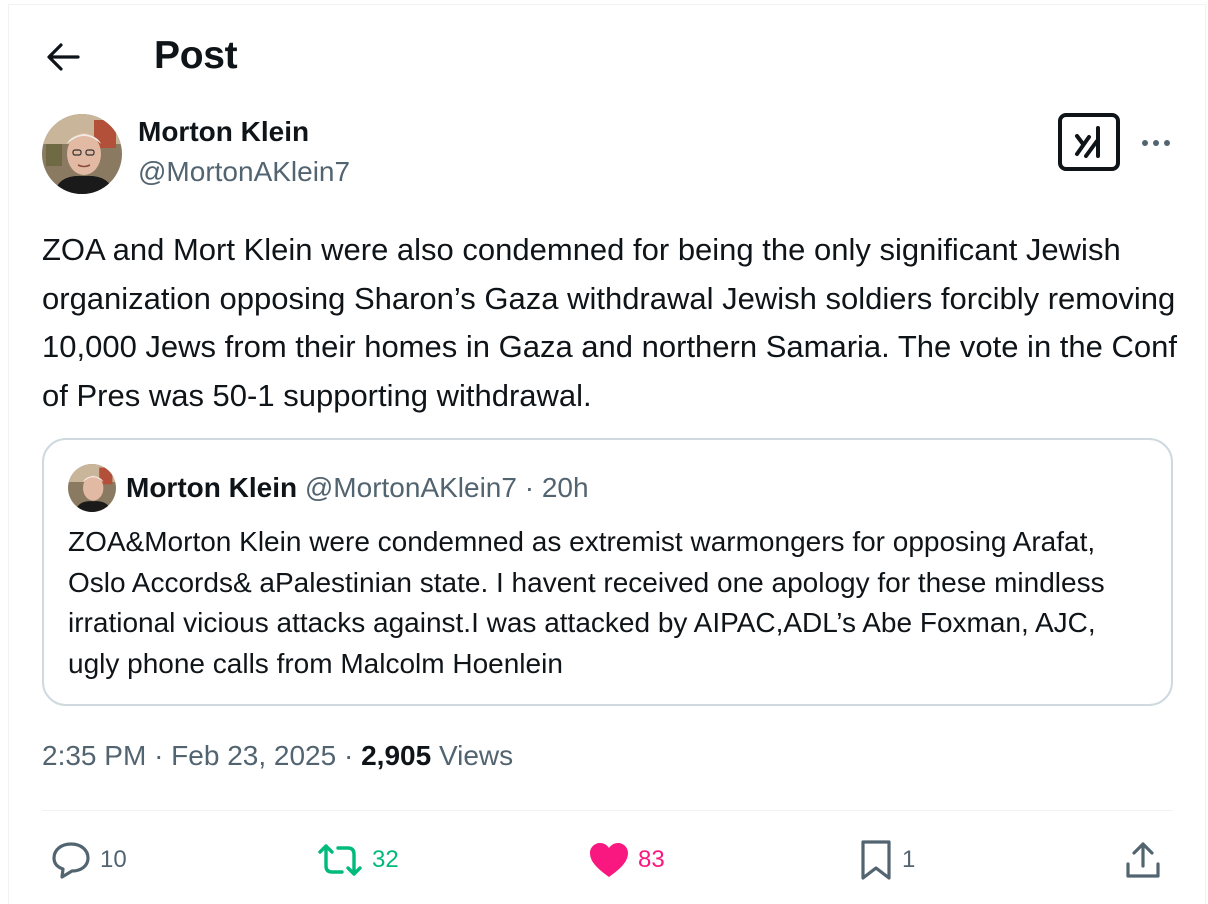  What do you see at coordinates (411, 487) in the screenshot?
I see `quoted-author-handle: @MortonAKlein7` at bounding box center [411, 487].